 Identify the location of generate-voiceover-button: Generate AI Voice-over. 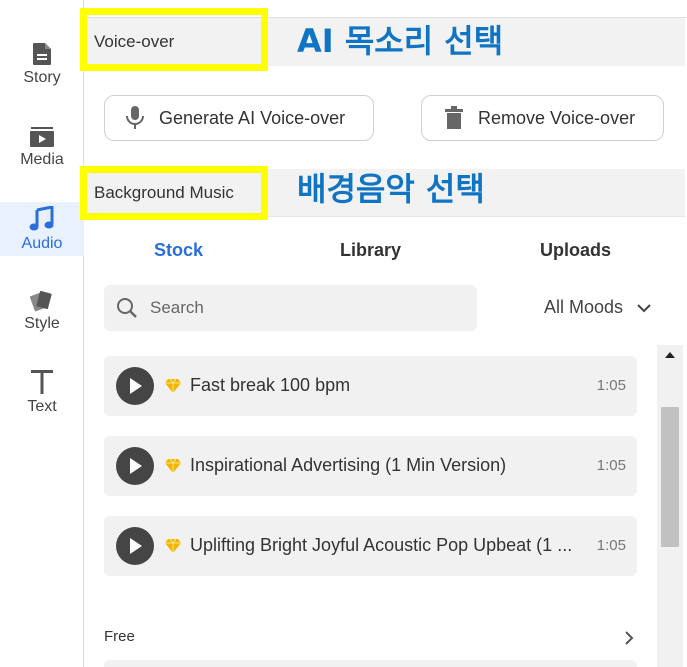
(239, 118).